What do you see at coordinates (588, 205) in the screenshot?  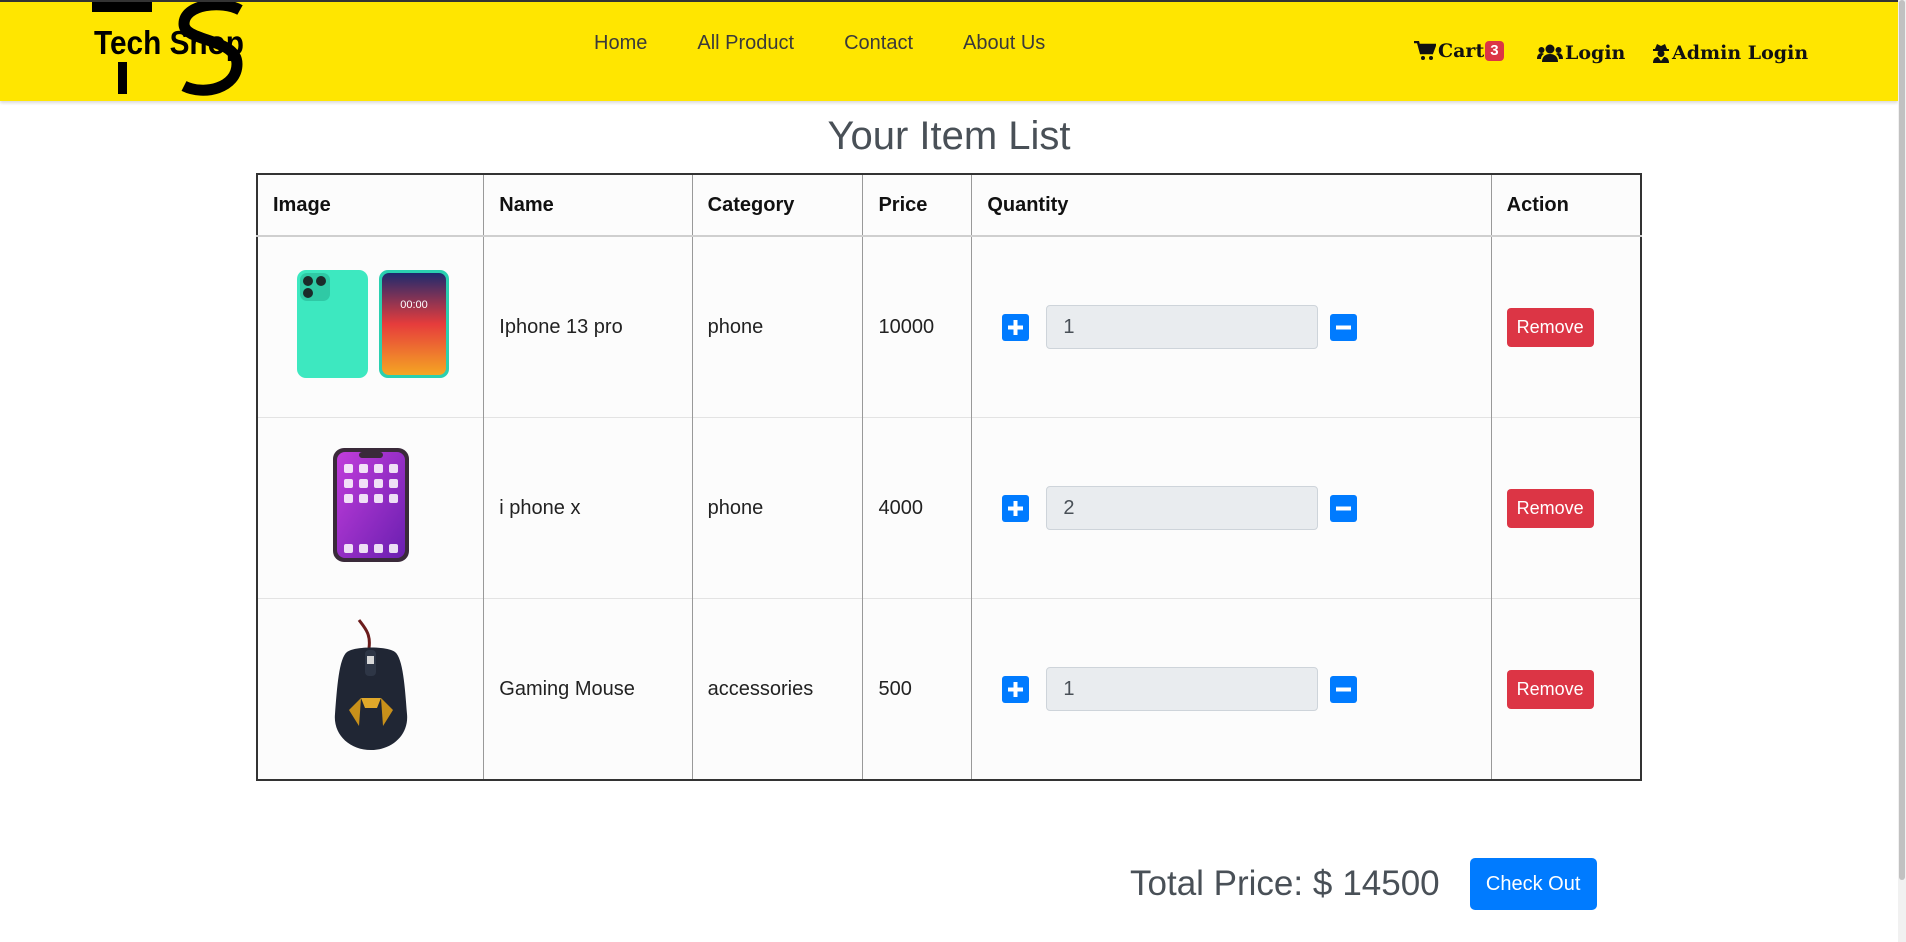 I see `header-name: Name` at bounding box center [588, 205].